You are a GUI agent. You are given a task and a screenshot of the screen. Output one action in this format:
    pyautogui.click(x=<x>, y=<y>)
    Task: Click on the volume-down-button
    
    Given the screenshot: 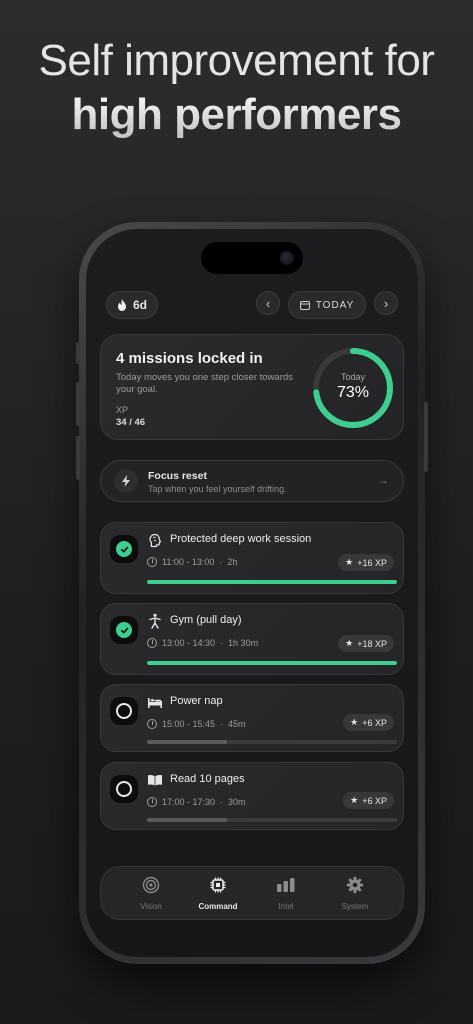 What is the action you would take?
    pyautogui.click(x=78, y=458)
    